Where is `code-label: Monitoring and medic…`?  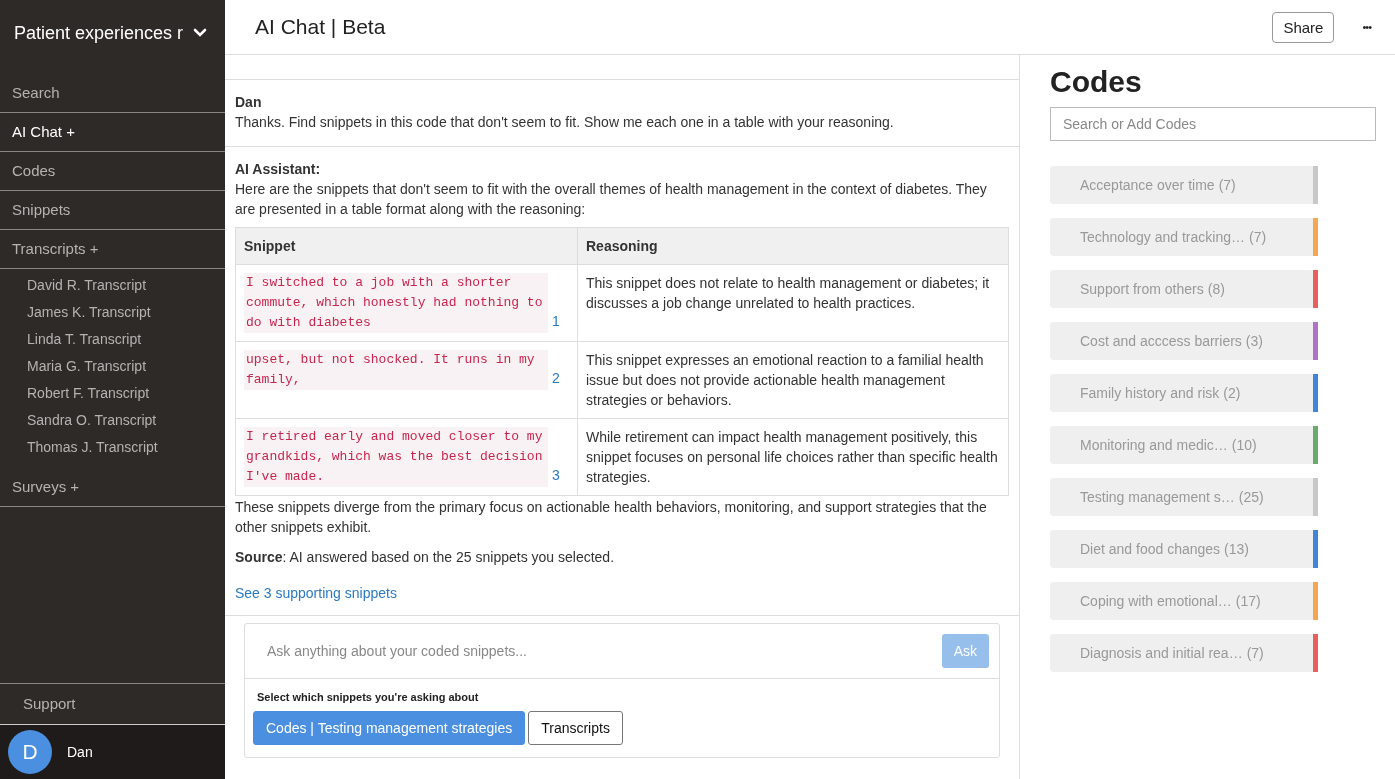
code-label: Monitoring and medic… is located at coordinates (1154, 445).